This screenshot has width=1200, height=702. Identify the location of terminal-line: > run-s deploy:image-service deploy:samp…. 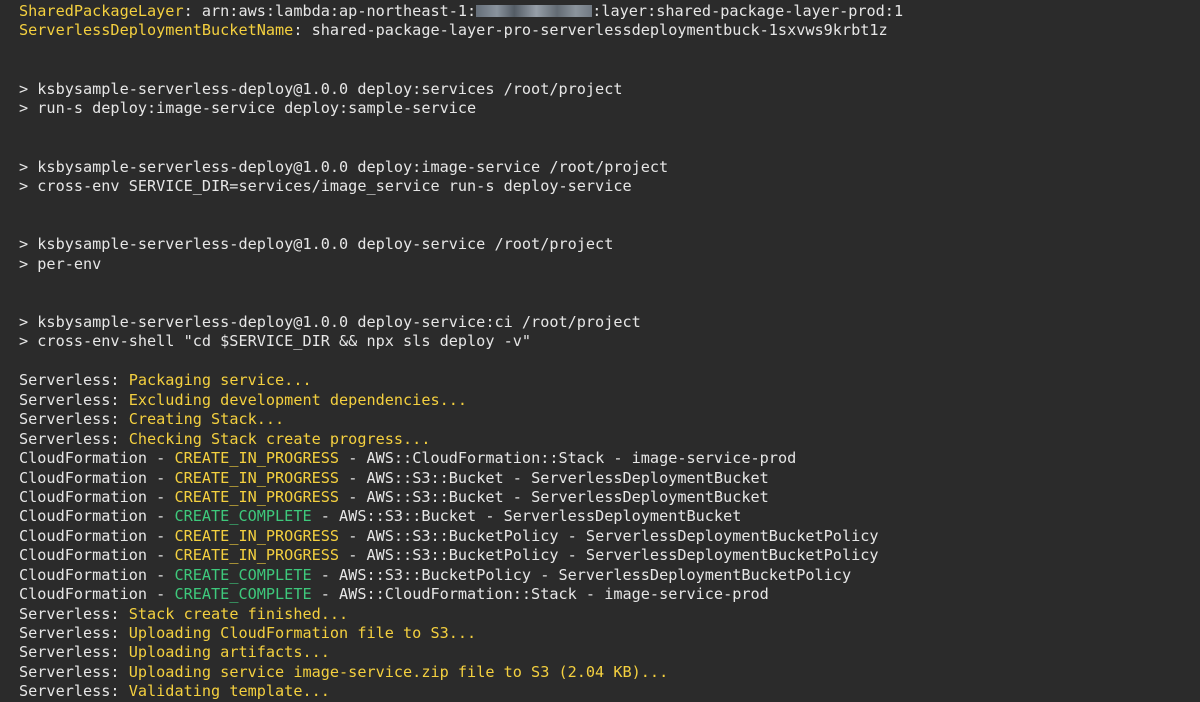
(609, 108).